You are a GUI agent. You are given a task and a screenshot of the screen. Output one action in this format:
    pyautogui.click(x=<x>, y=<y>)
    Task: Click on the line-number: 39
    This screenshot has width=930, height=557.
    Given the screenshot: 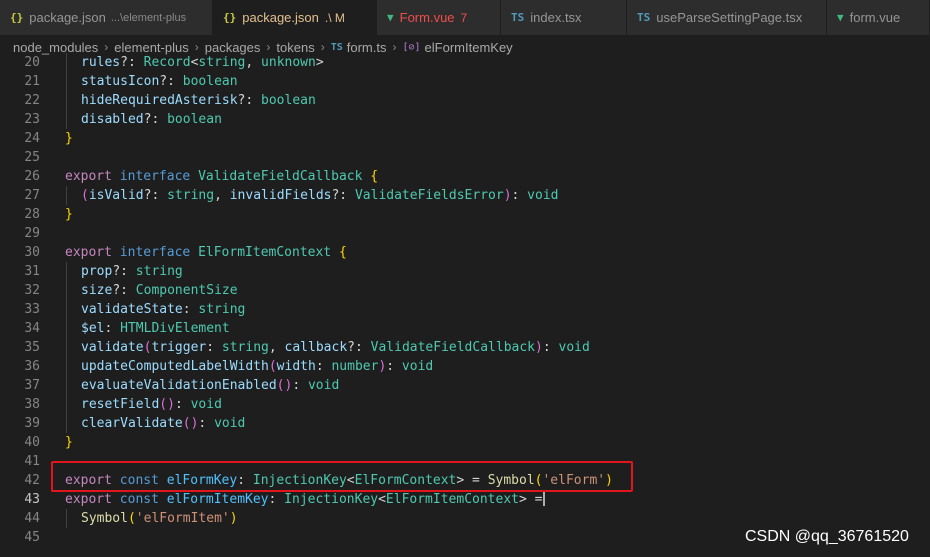 What is the action you would take?
    pyautogui.click(x=32, y=423)
    